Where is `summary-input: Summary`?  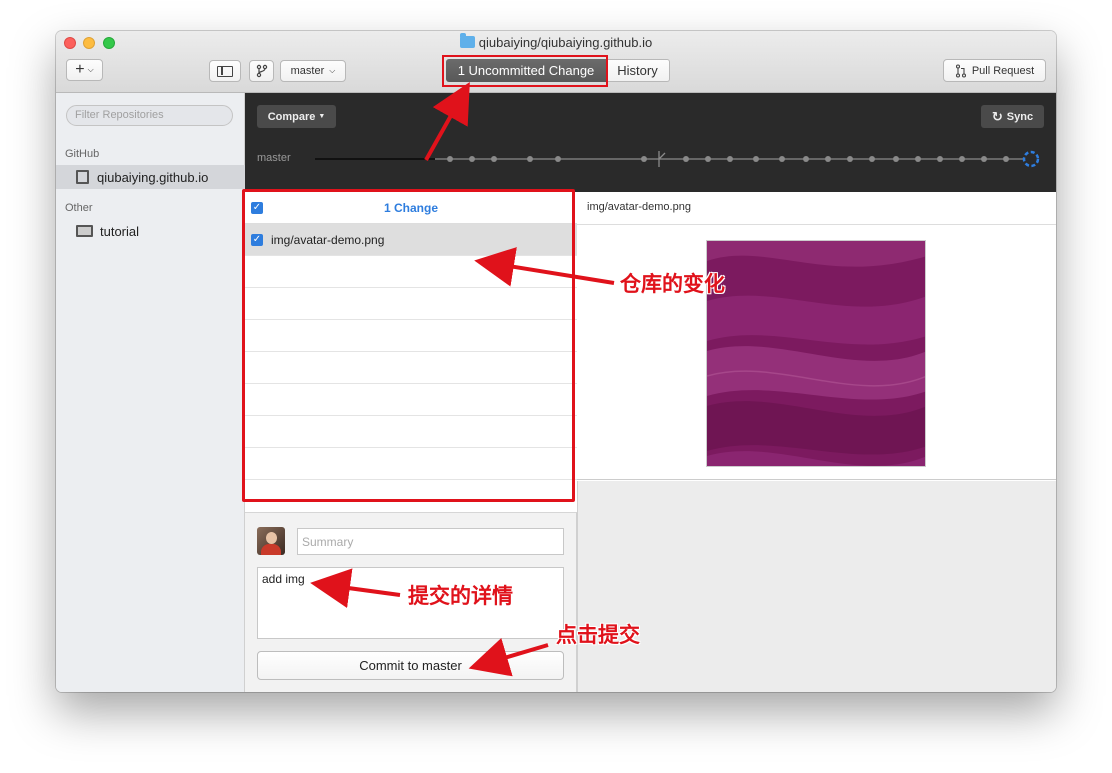 summary-input: Summary is located at coordinates (430, 541).